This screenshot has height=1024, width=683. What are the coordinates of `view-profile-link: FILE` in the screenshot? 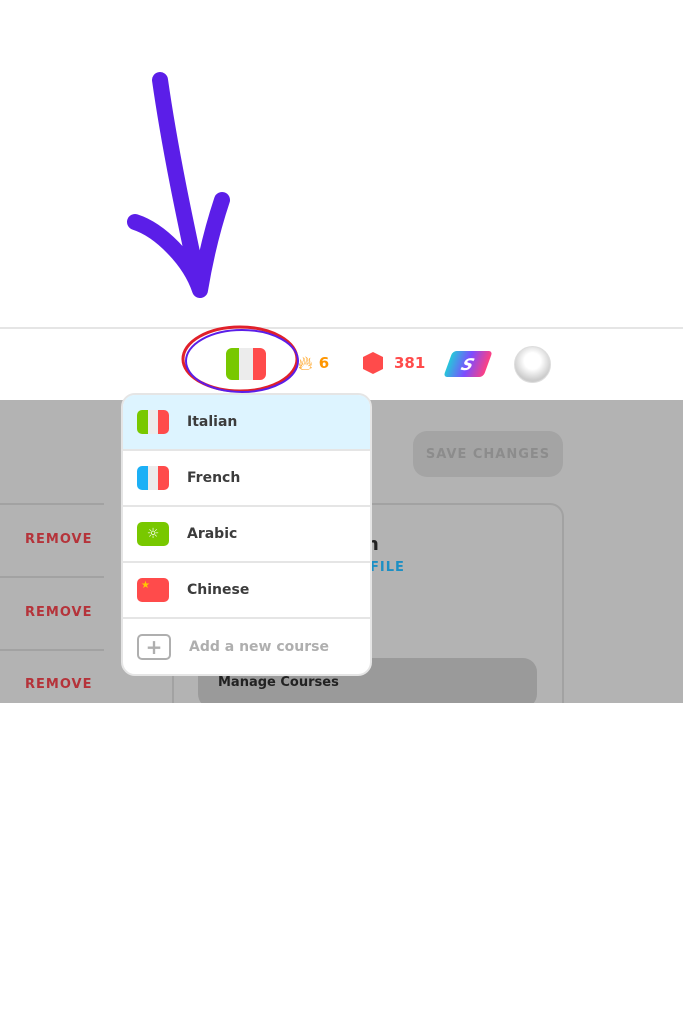 It's located at (387, 567).